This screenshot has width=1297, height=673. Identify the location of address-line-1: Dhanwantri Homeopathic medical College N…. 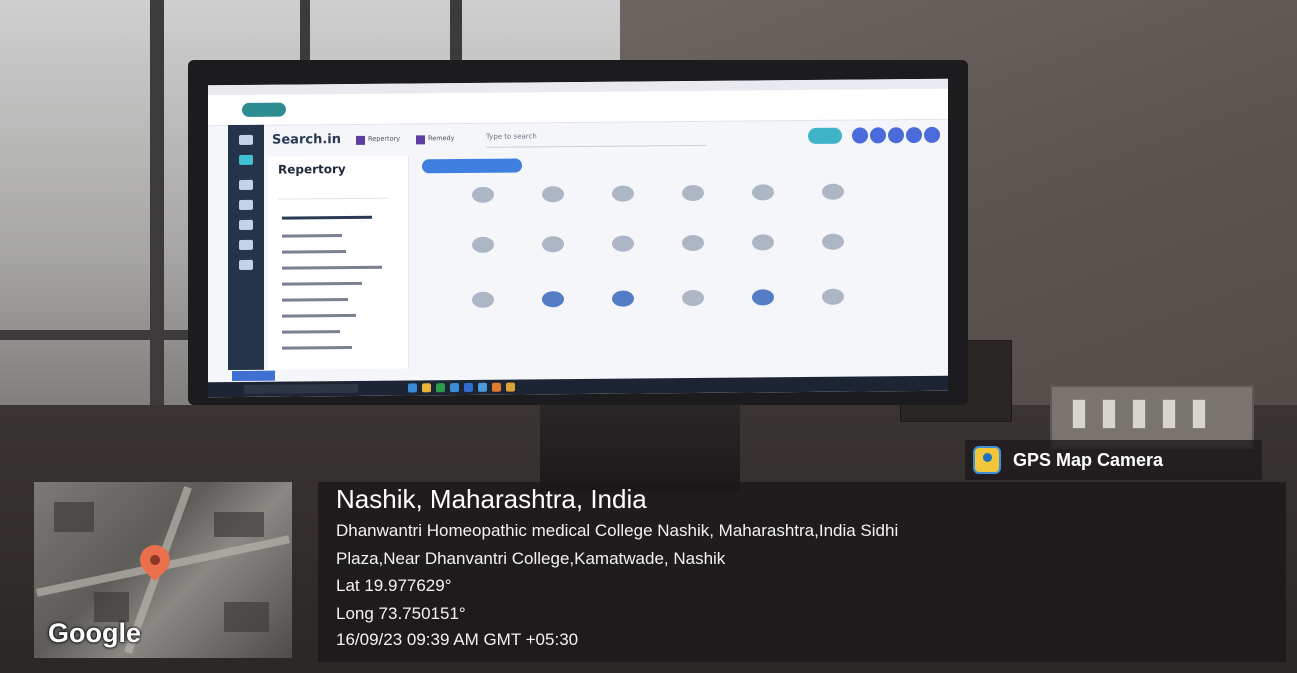
(617, 530).